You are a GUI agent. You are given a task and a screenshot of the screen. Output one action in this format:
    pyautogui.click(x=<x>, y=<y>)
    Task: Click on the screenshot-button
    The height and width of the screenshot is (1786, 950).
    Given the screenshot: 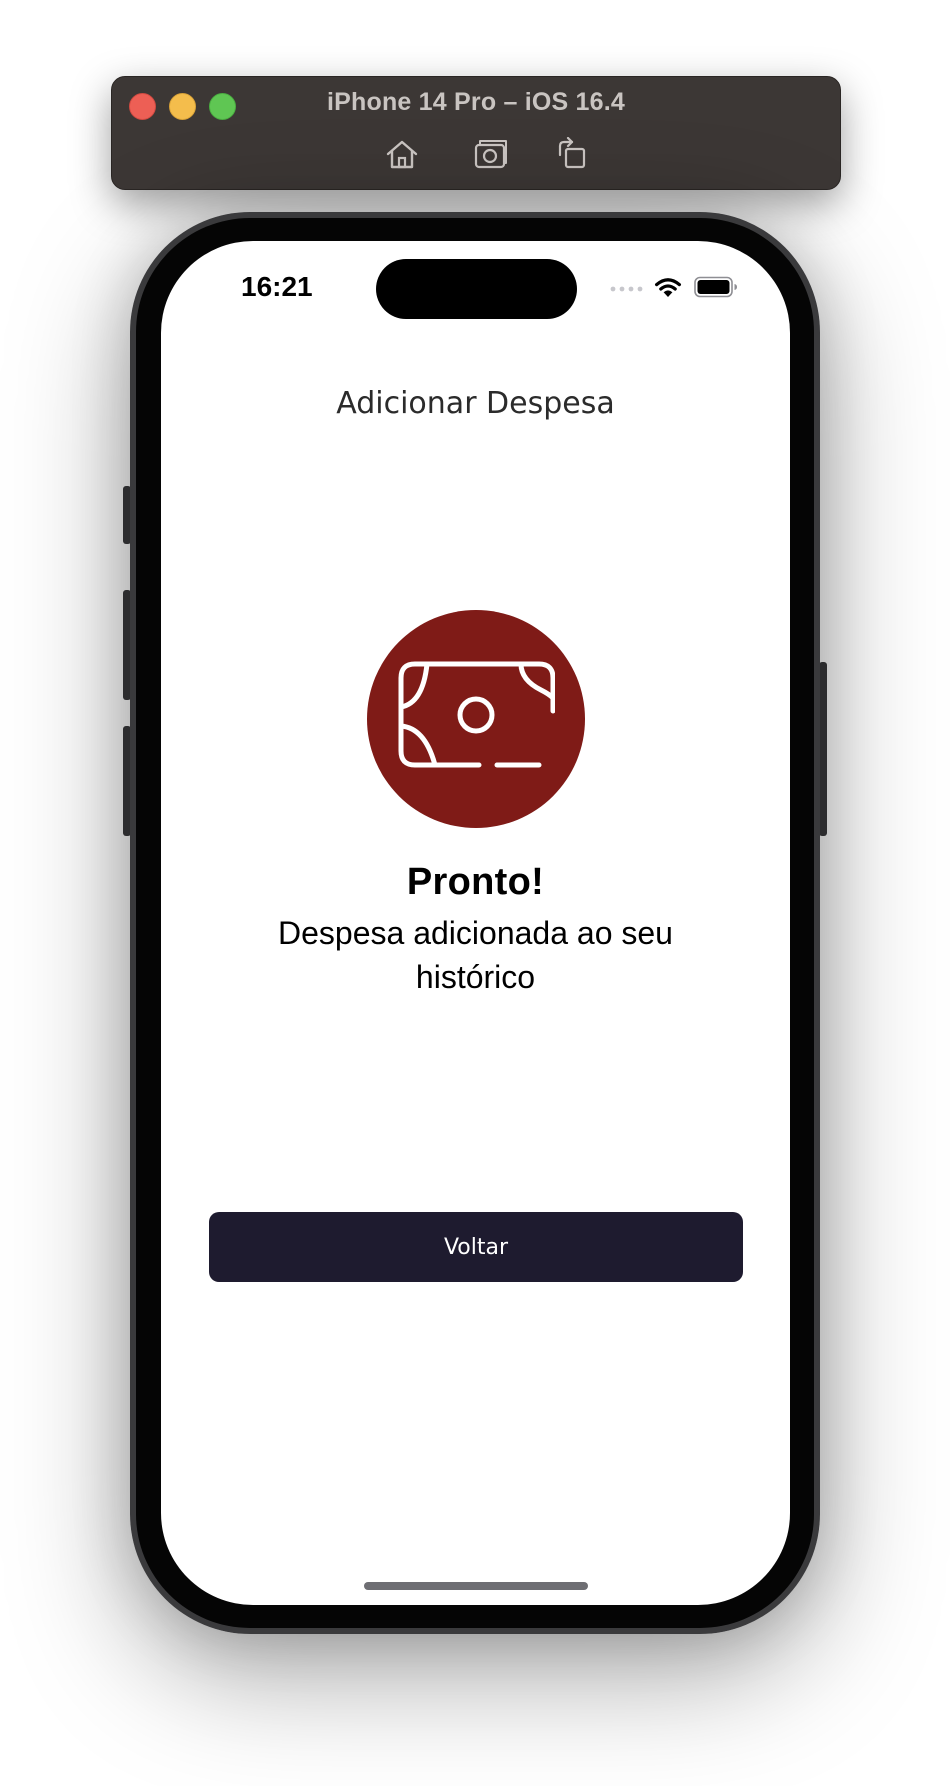 What is the action you would take?
    pyautogui.click(x=492, y=154)
    